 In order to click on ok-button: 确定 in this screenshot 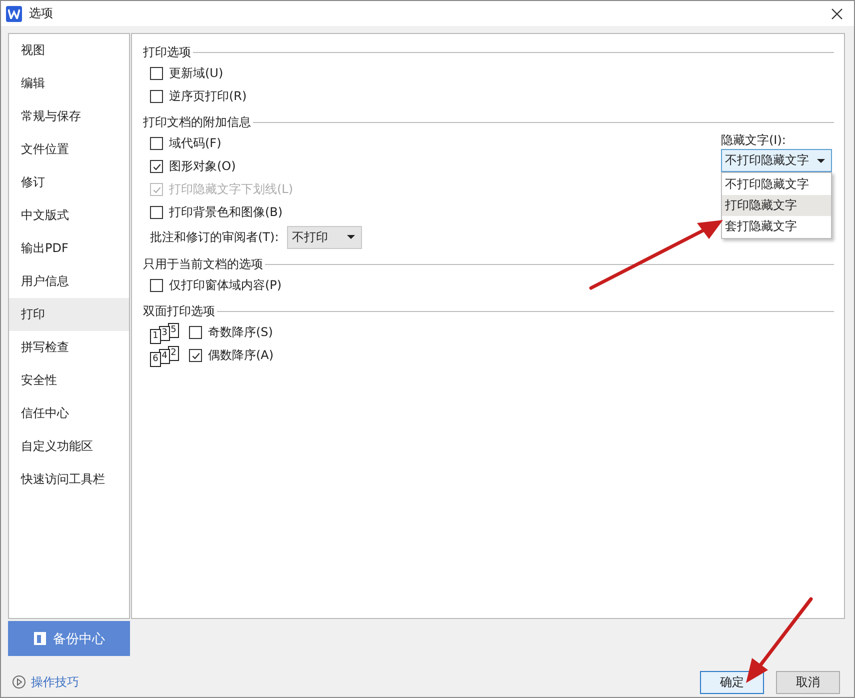, I will do `click(732, 682)`.